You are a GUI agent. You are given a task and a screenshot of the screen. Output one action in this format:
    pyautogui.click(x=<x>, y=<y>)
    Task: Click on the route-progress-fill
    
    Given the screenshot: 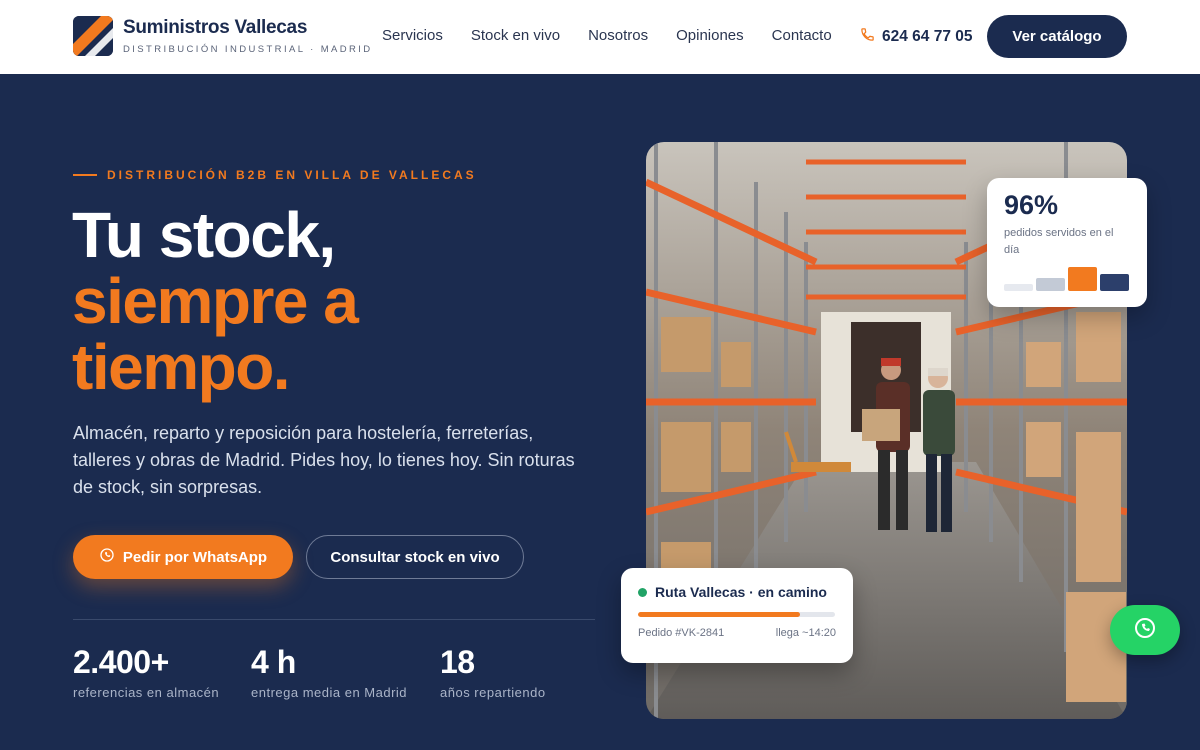 What is the action you would take?
    pyautogui.click(x=719, y=614)
    